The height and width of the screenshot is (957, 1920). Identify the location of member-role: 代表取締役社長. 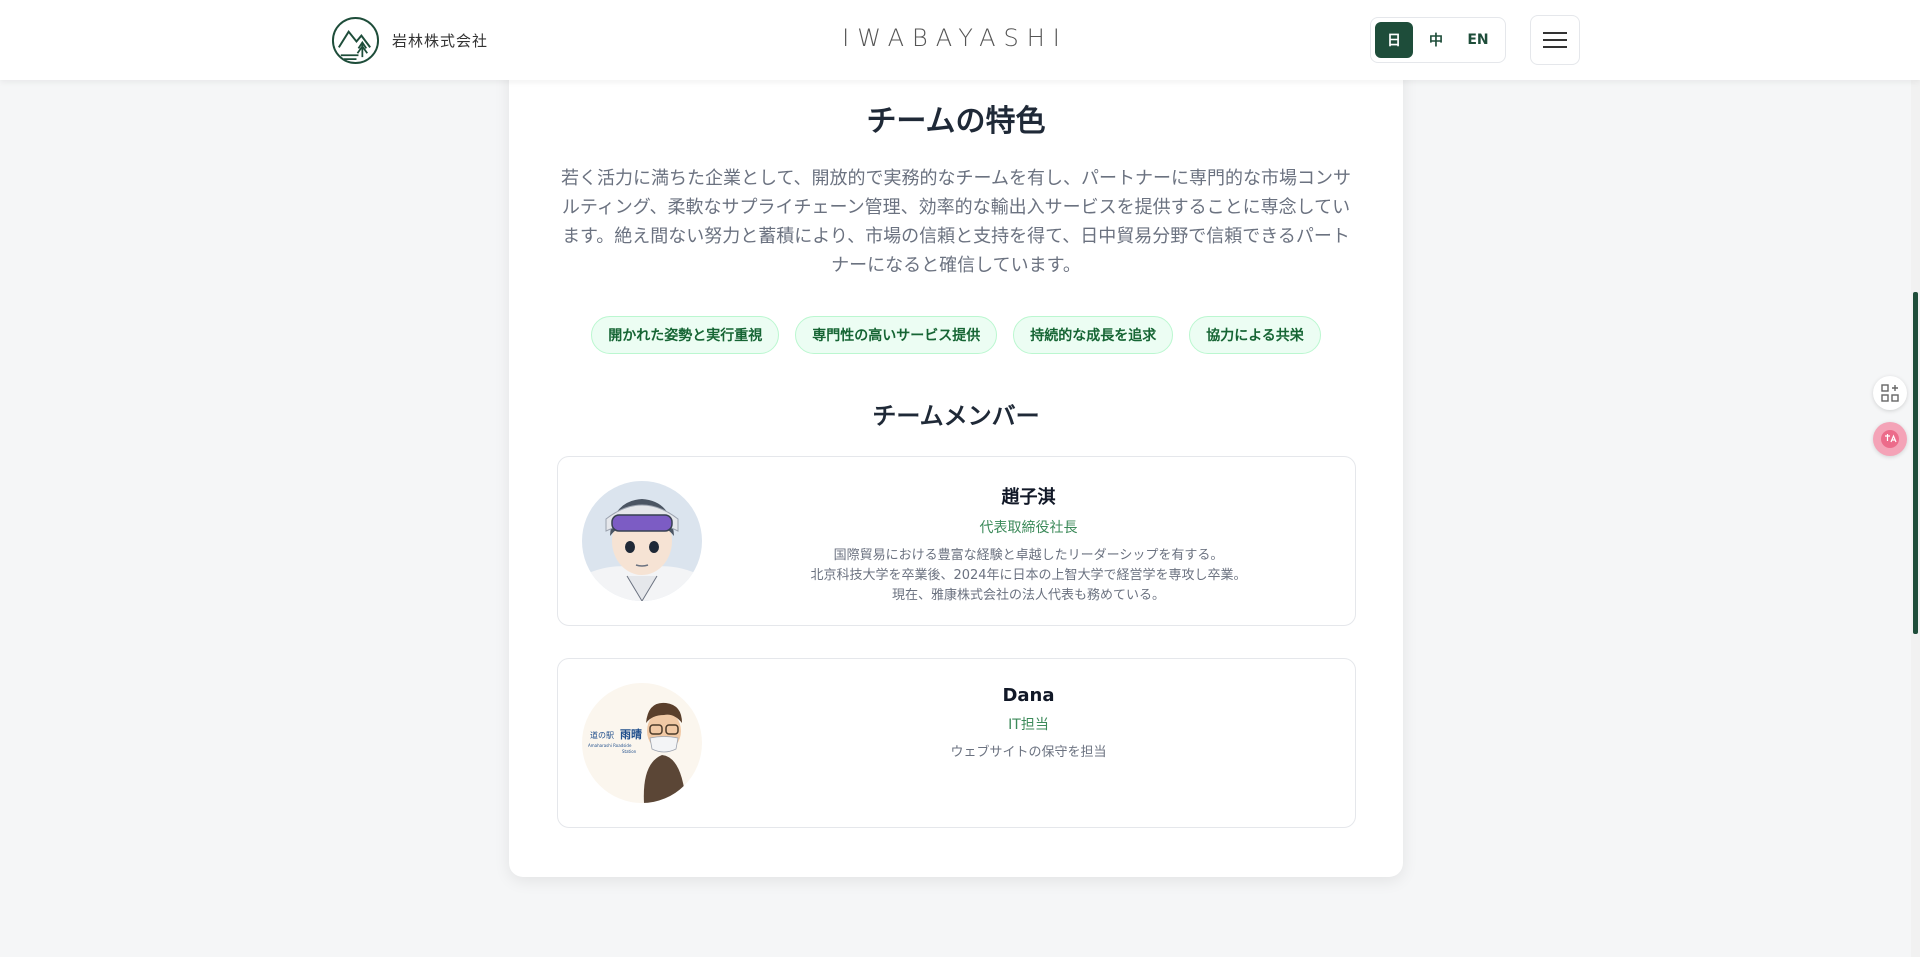
(1028, 528).